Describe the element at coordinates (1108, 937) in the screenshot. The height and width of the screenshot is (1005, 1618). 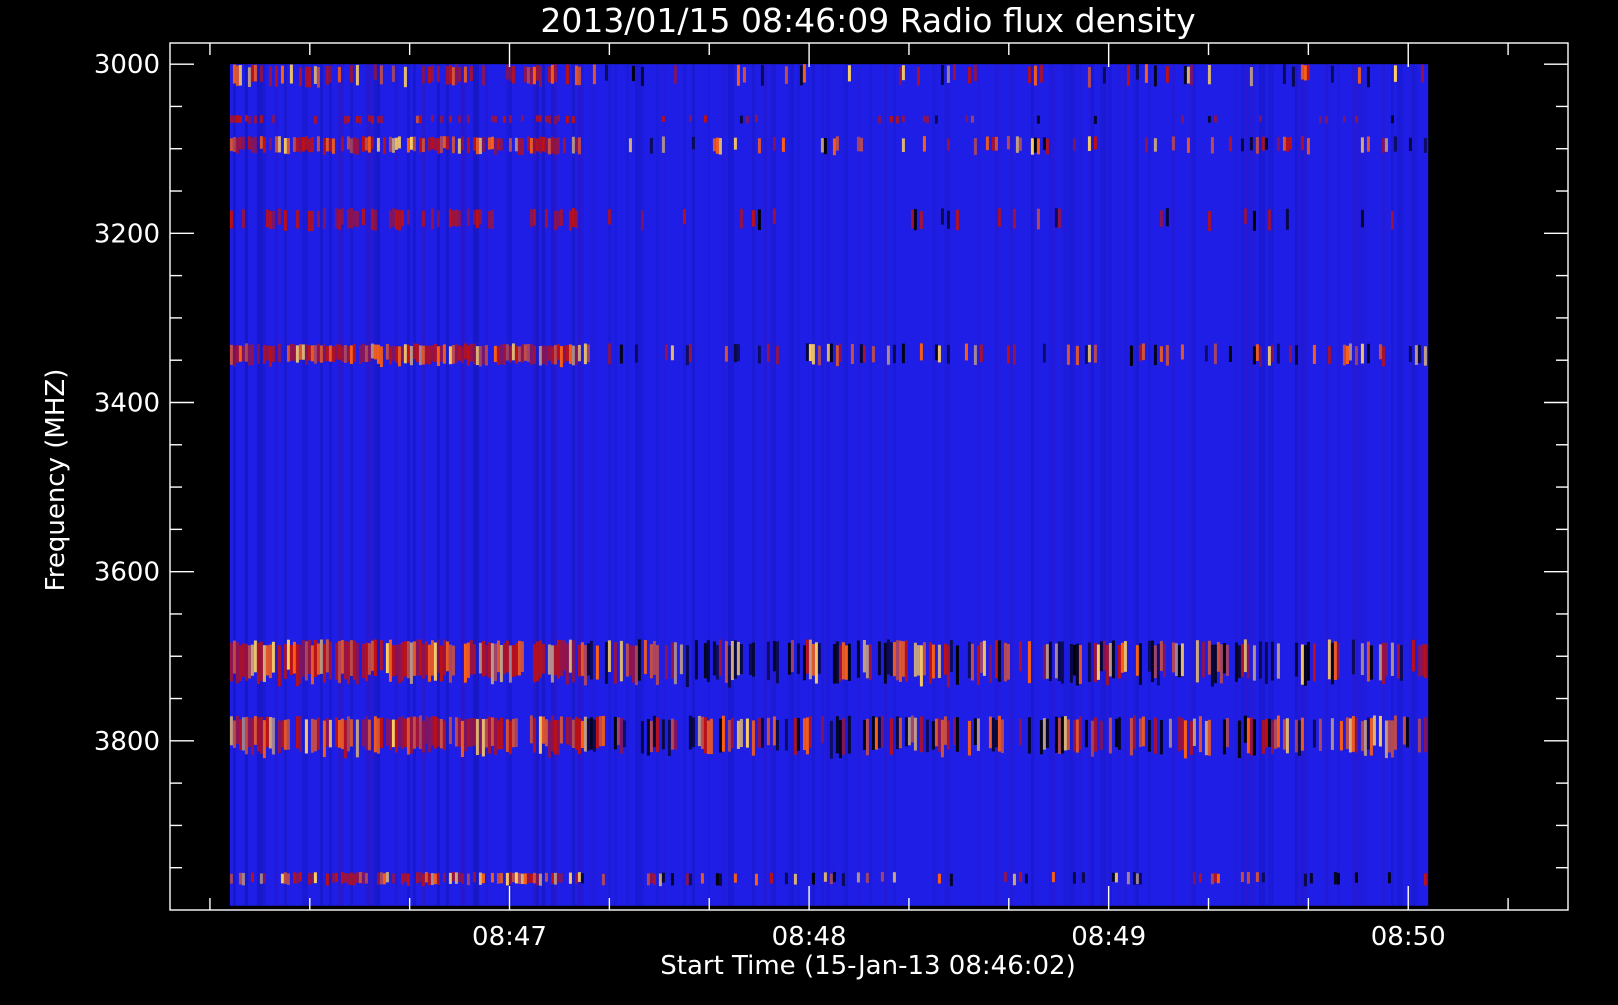
I see `x-tick-label: 08:49` at that location.